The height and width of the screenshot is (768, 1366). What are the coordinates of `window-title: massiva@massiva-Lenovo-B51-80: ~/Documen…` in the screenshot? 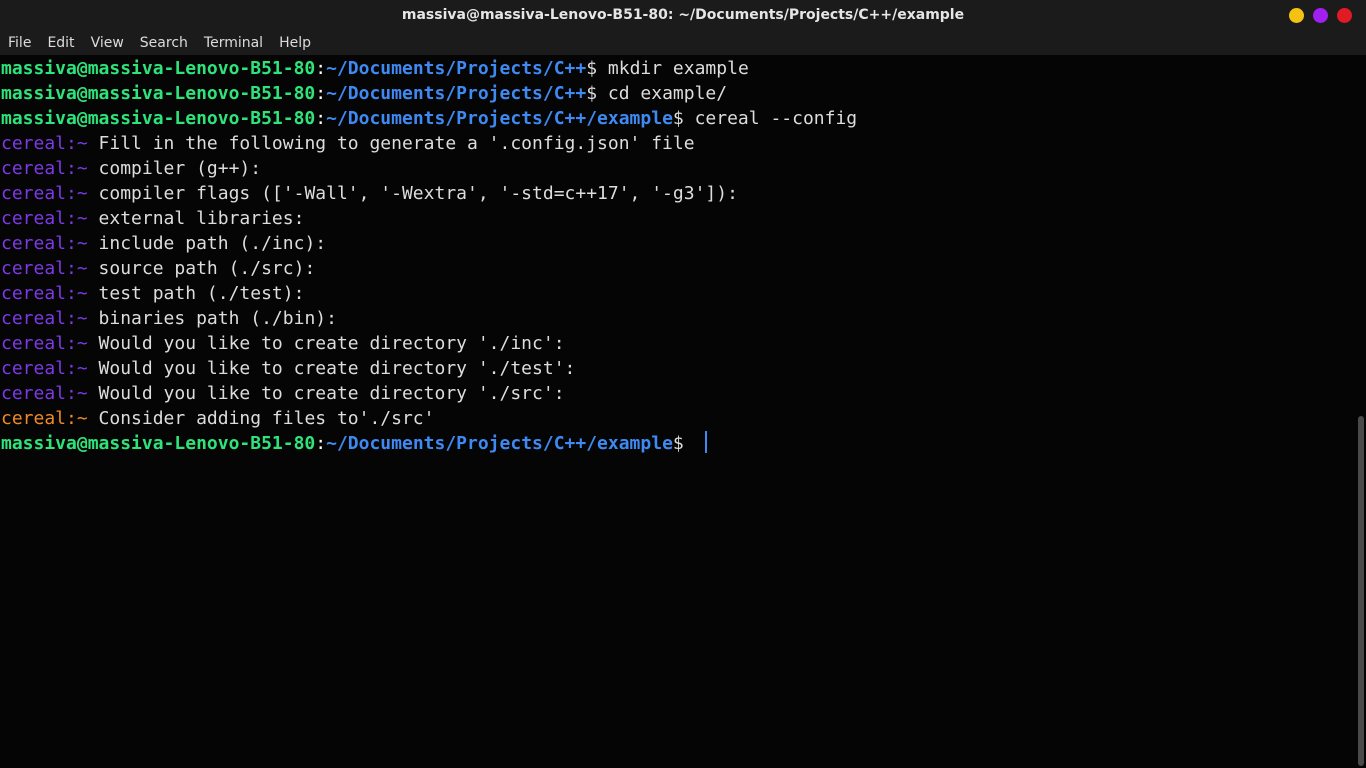 It's located at (683, 15).